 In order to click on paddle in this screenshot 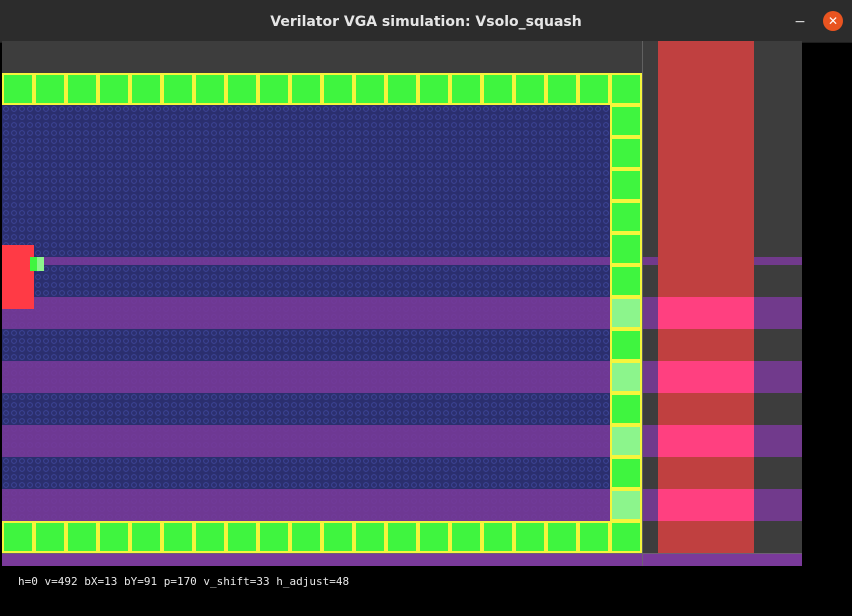, I will do `click(18, 277)`.